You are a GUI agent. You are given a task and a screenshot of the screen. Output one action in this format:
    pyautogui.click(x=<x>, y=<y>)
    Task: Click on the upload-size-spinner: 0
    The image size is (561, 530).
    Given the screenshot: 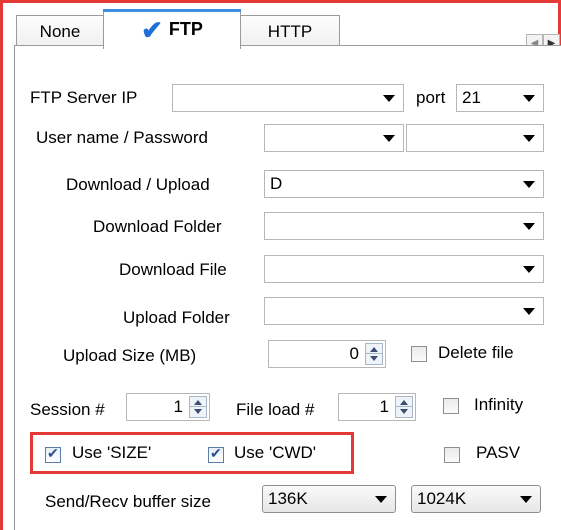 What is the action you would take?
    pyautogui.click(x=327, y=354)
    